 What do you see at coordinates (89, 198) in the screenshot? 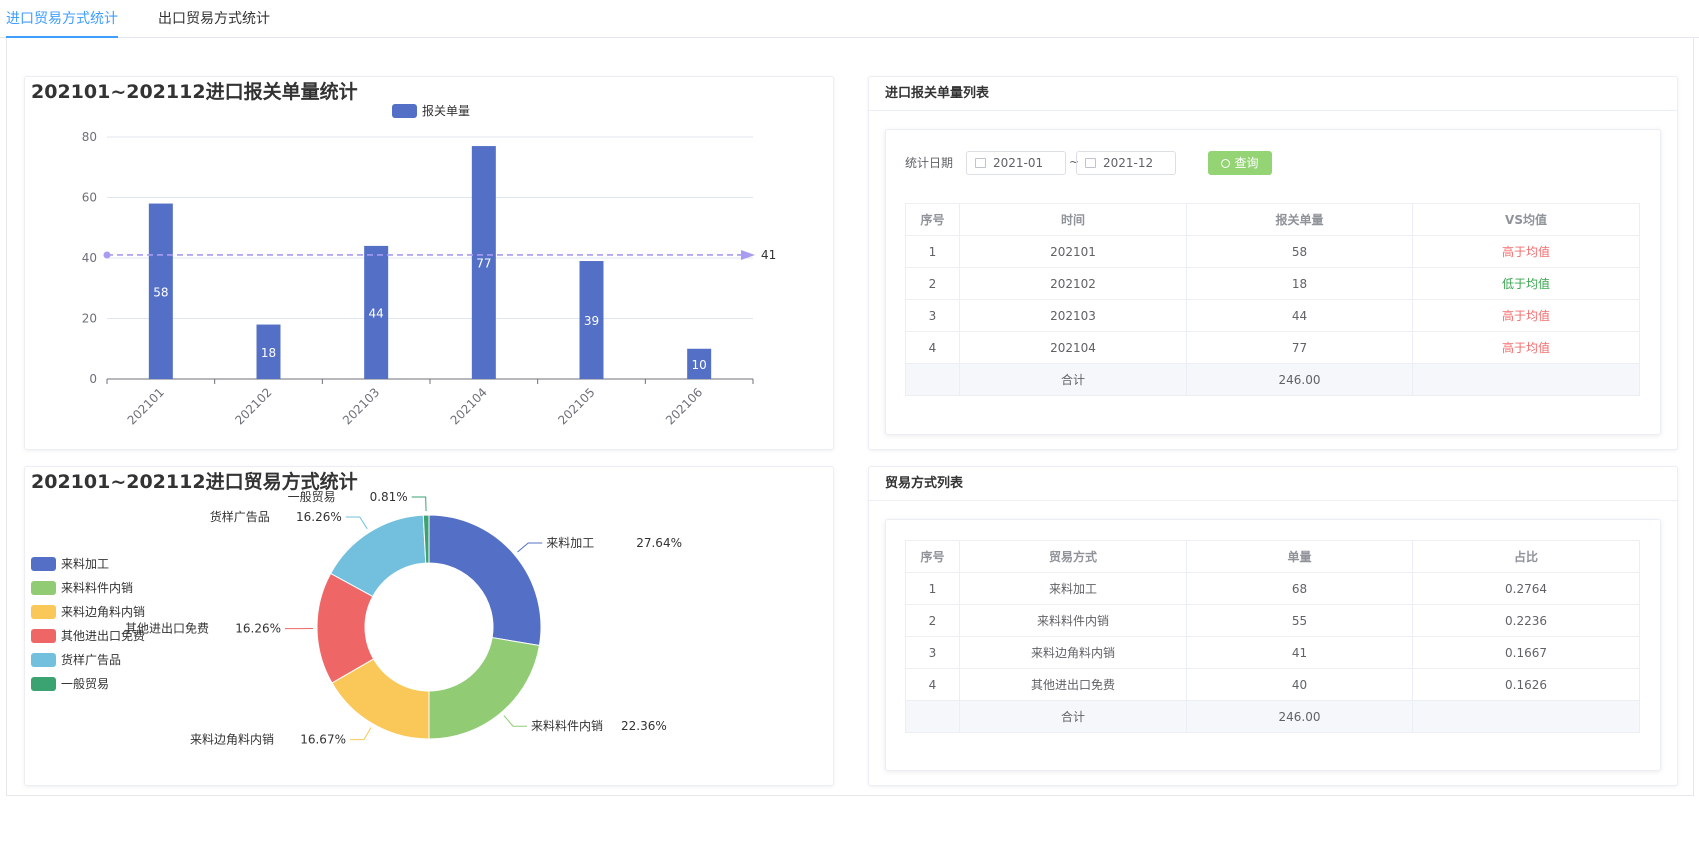
I see `y-tick-label: 60` at bounding box center [89, 198].